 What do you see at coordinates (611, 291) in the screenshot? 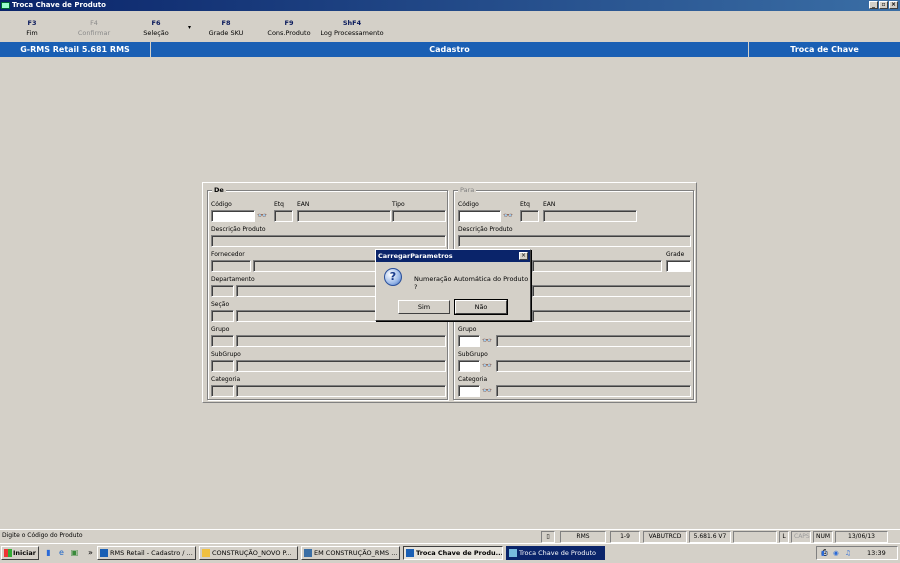
I see `para-departamento-field` at bounding box center [611, 291].